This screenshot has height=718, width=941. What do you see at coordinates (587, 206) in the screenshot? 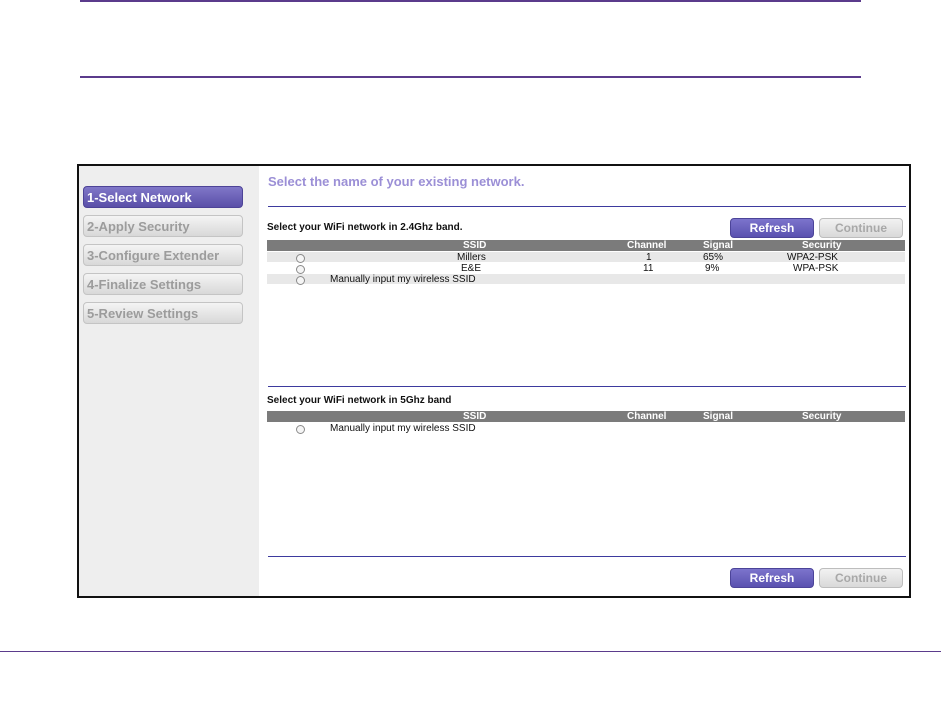
I see `title-divider` at bounding box center [587, 206].